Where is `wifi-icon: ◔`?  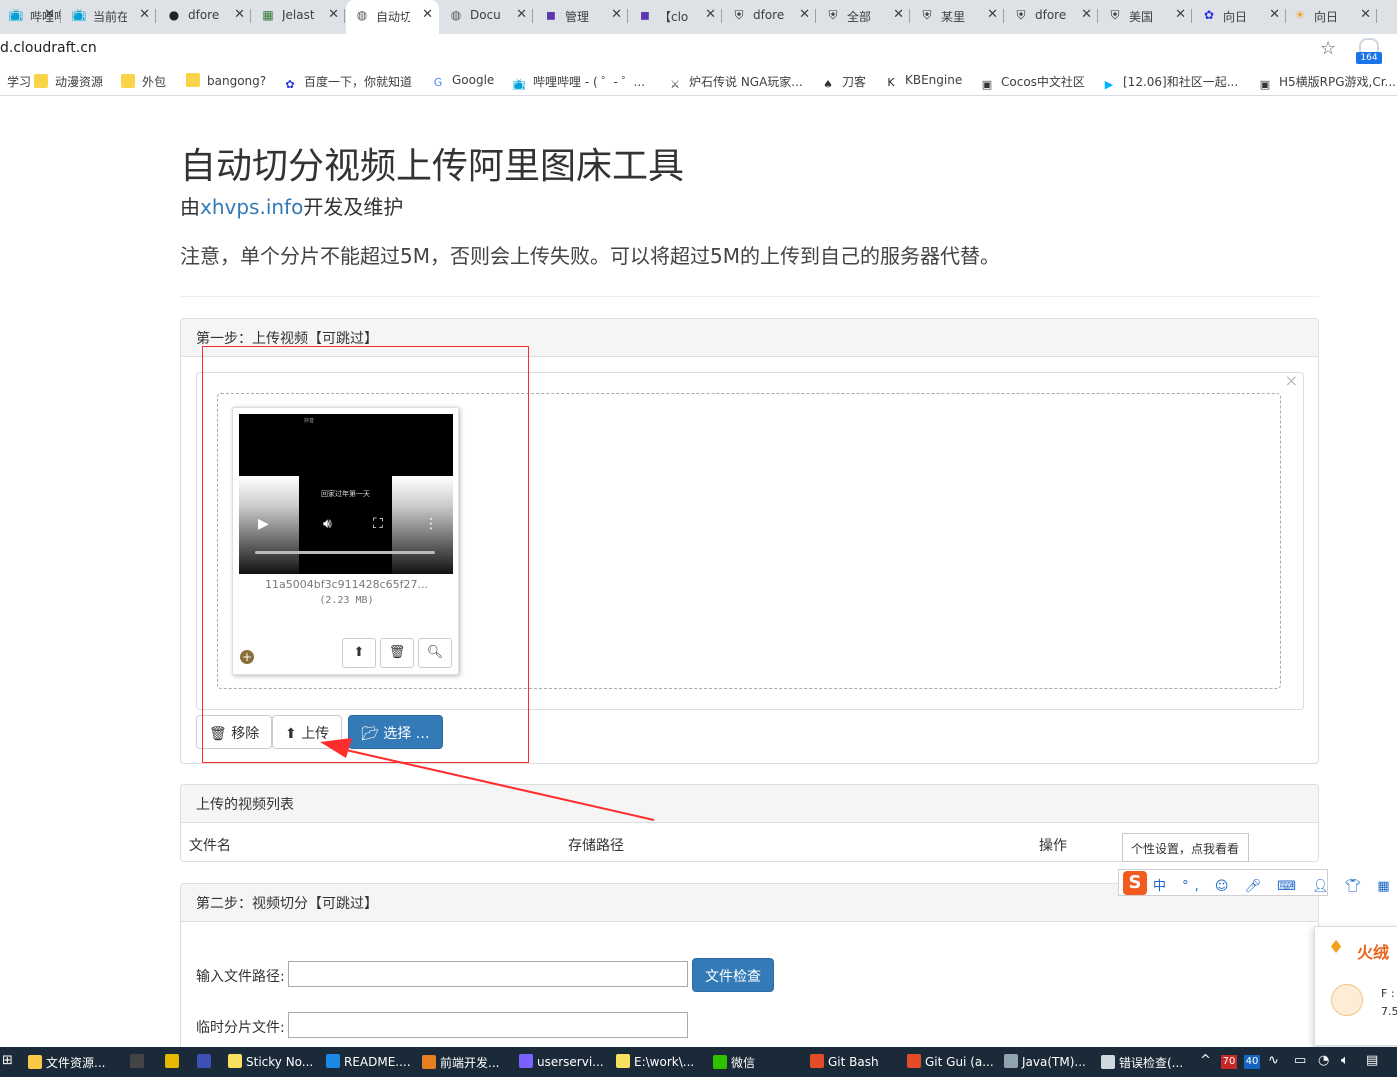
wifi-icon: ◔ is located at coordinates (1323, 1060).